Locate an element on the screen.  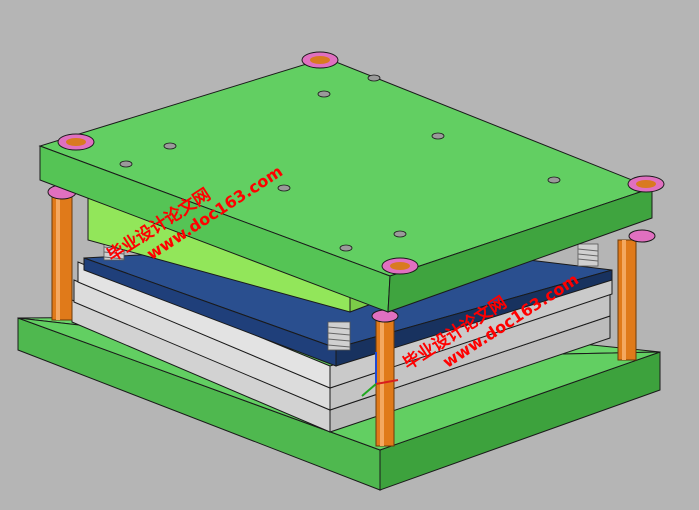
guide-pillar-left is located at coordinates (62, 252).